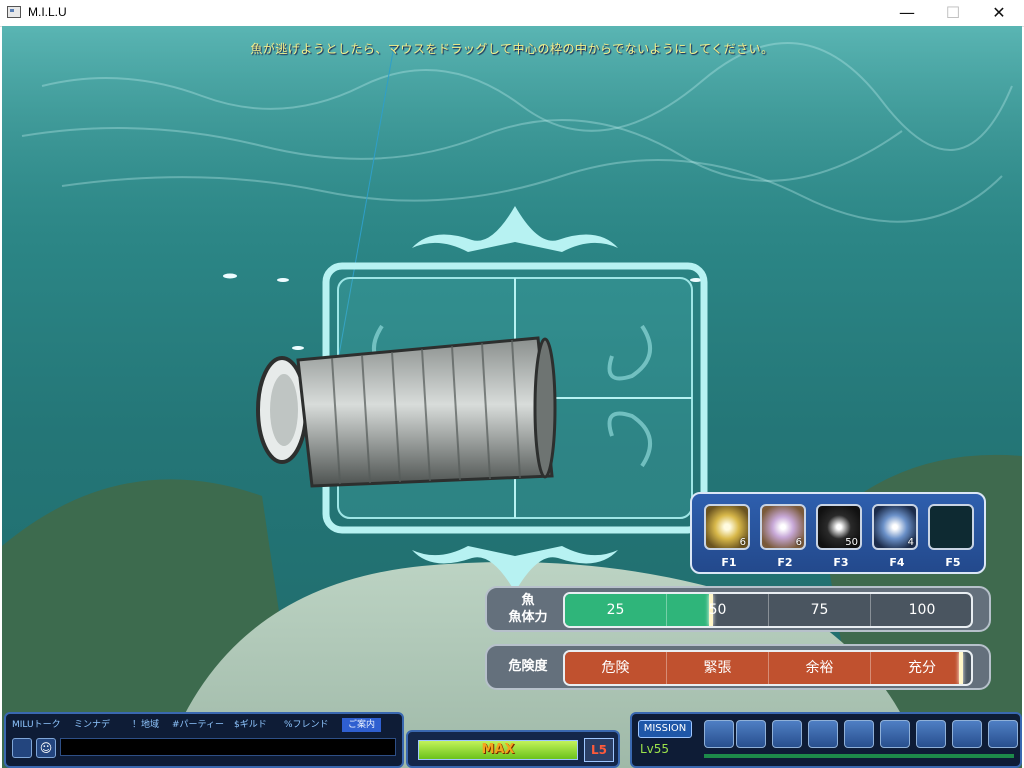  Describe the element at coordinates (718, 668) in the screenshot. I see `danger-level: 緊張` at that location.